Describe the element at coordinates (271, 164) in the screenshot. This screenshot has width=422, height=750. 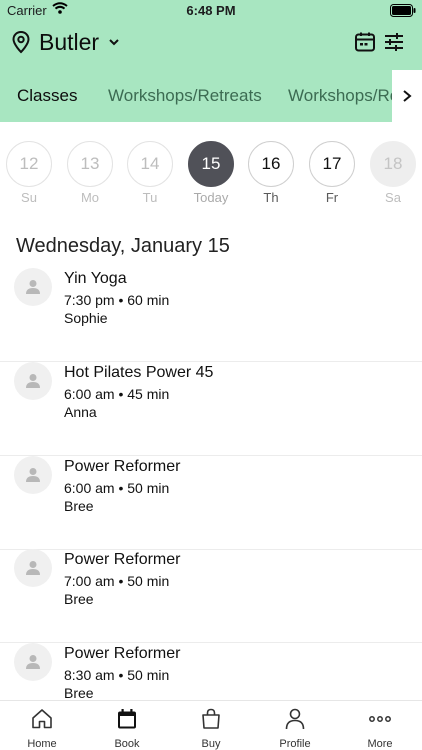
I see `day-number: 16` at that location.